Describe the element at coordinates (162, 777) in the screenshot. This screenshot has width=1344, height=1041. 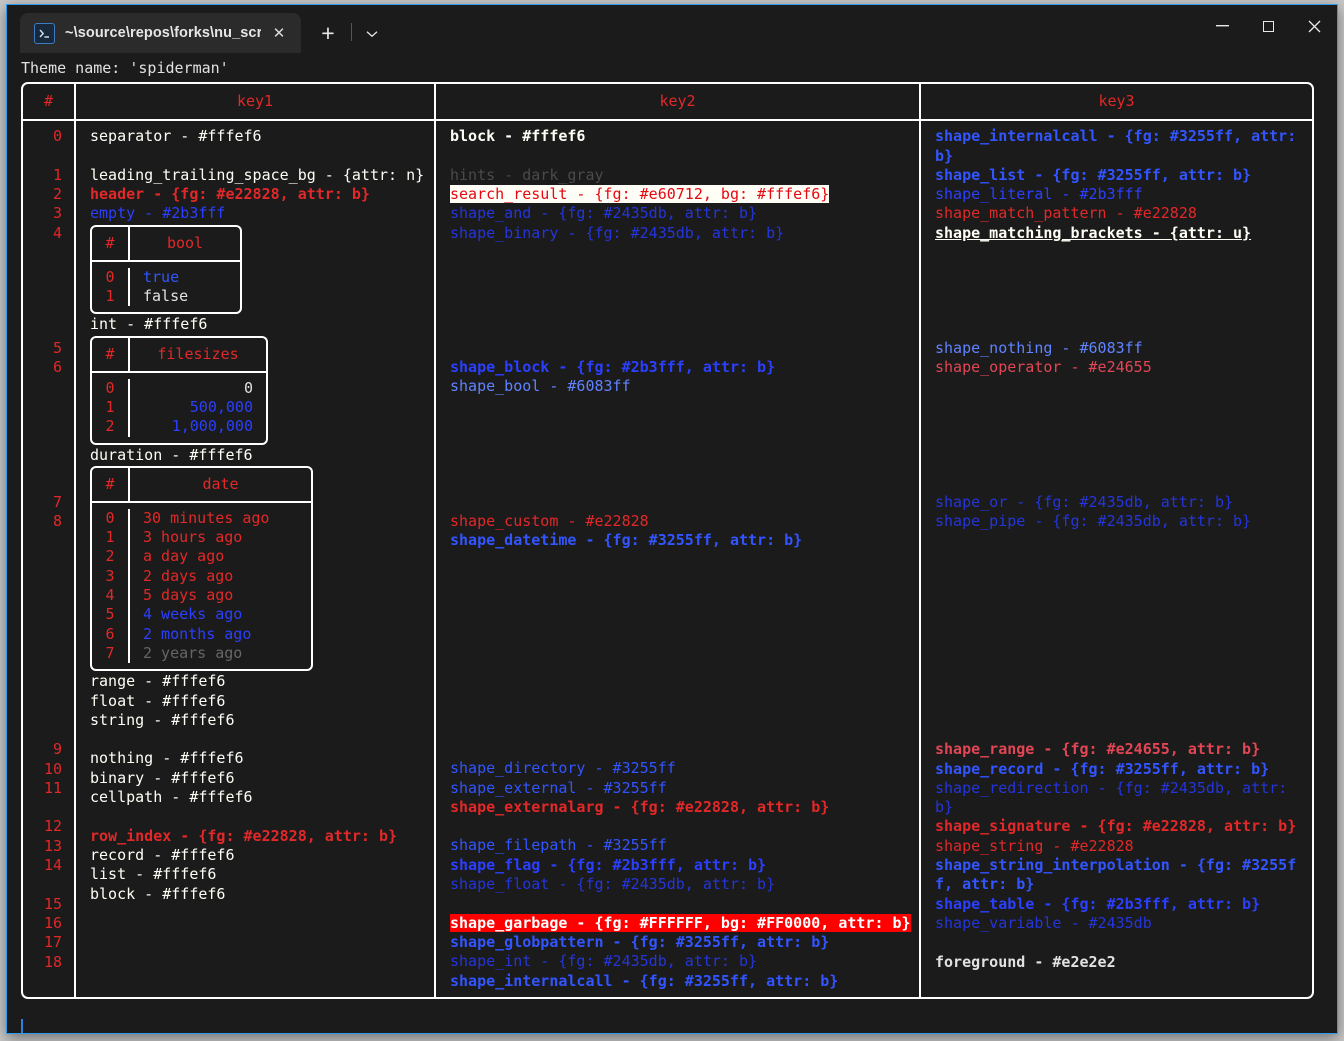
I see `cell-binary: binary - #fffef6` at that location.